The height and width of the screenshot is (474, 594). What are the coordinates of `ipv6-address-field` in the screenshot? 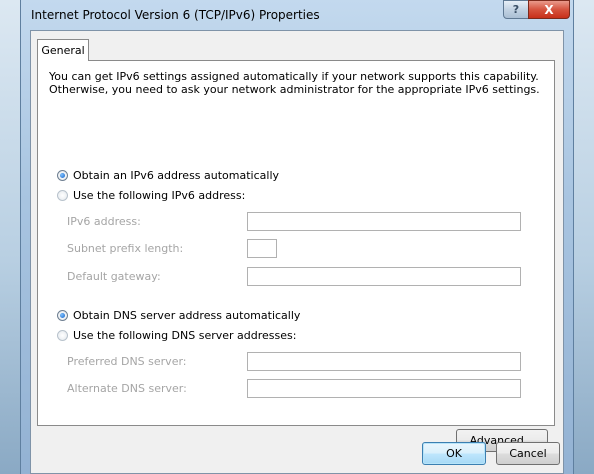 It's located at (384, 221).